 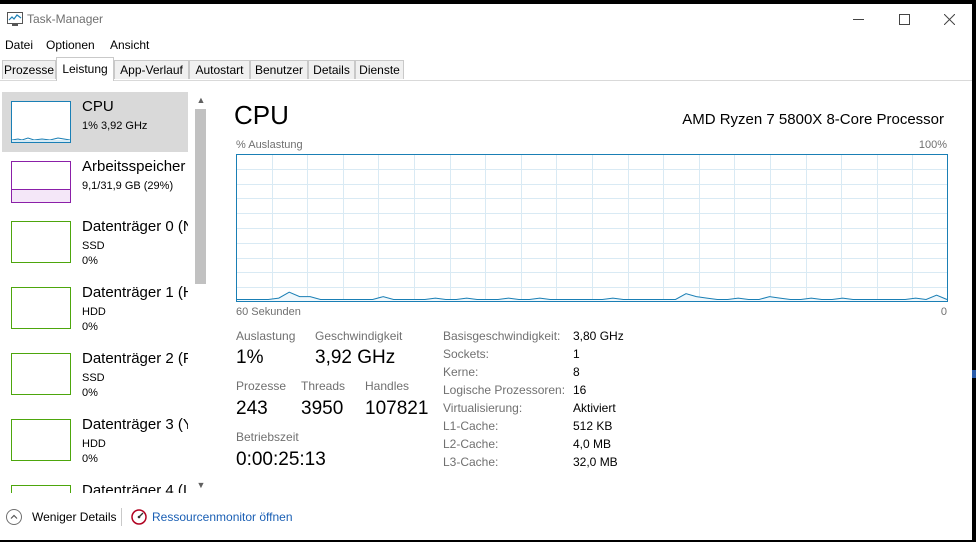 I want to click on minimize-button, so click(x=858, y=19).